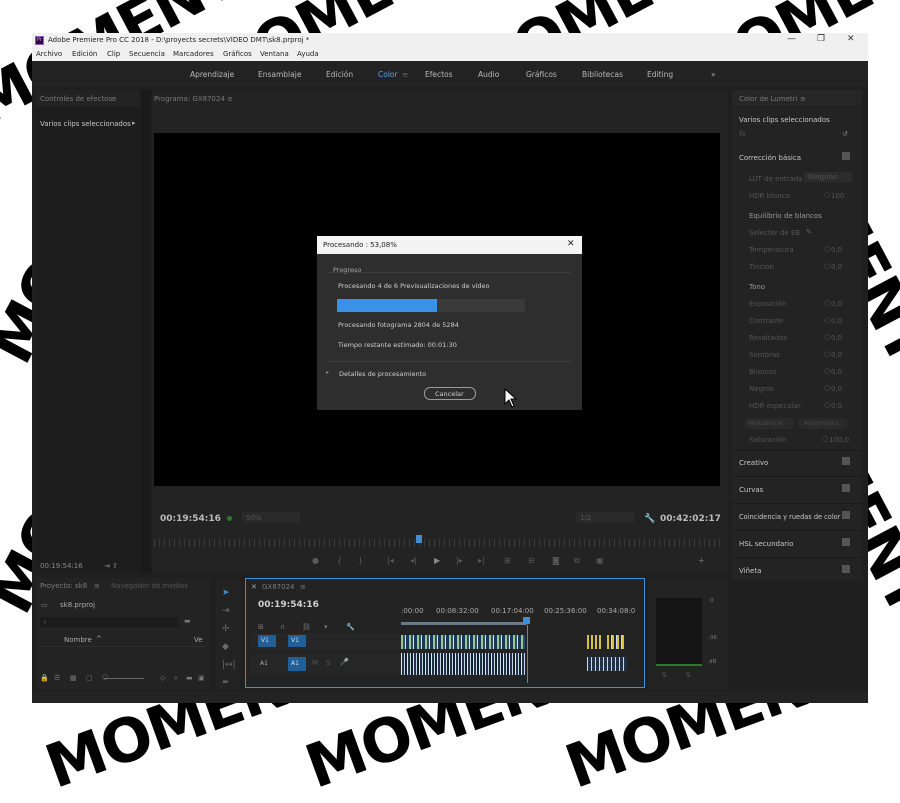 The width and height of the screenshot is (900, 803). Describe the element at coordinates (279, 74) in the screenshot. I see `tab-ensamblaje: Ensamblaje` at that location.